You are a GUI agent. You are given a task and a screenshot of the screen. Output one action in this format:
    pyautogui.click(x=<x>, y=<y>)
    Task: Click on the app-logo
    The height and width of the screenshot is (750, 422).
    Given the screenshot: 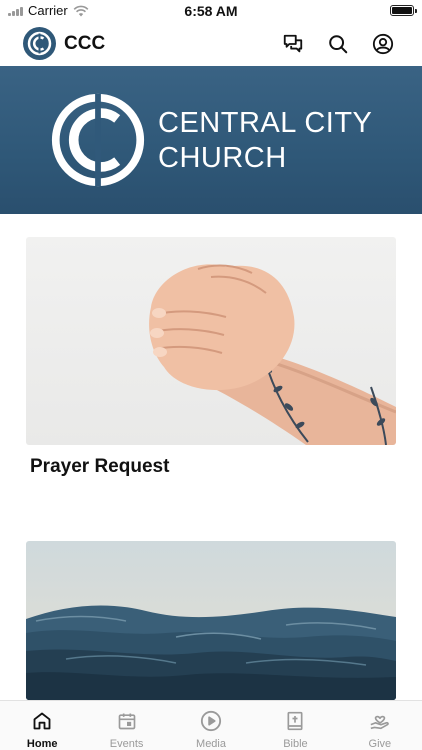 What is the action you would take?
    pyautogui.click(x=39, y=43)
    